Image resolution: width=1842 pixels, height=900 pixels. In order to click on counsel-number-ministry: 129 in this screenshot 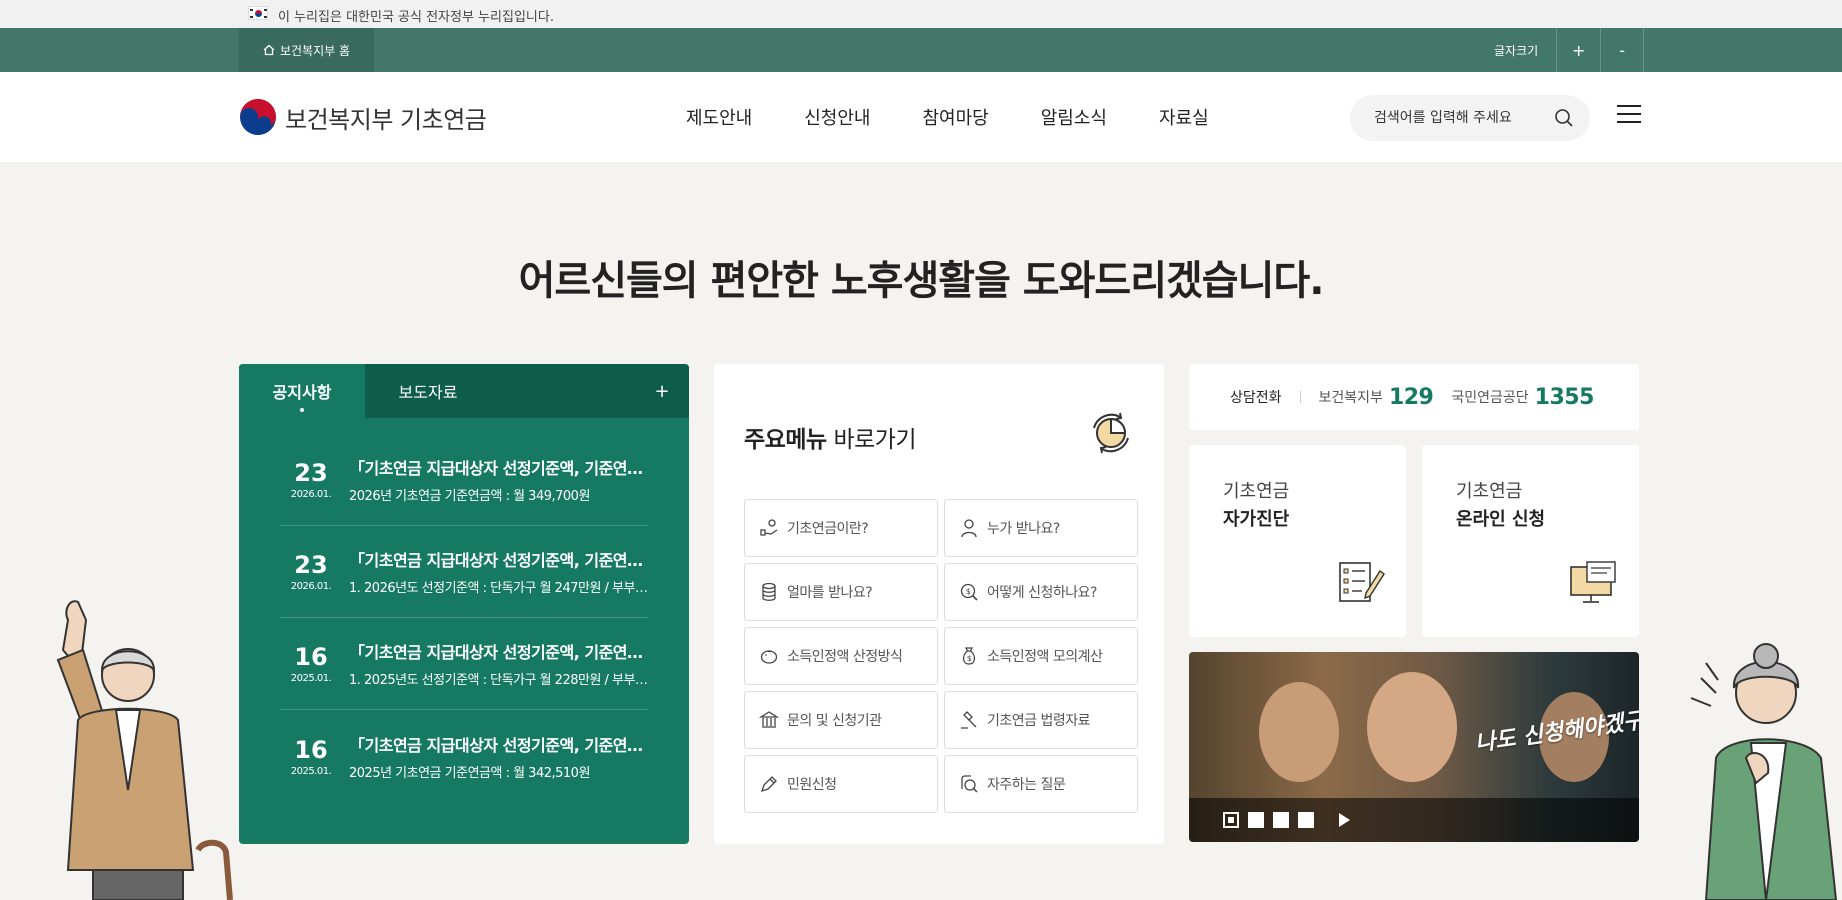, I will do `click(1411, 397)`.